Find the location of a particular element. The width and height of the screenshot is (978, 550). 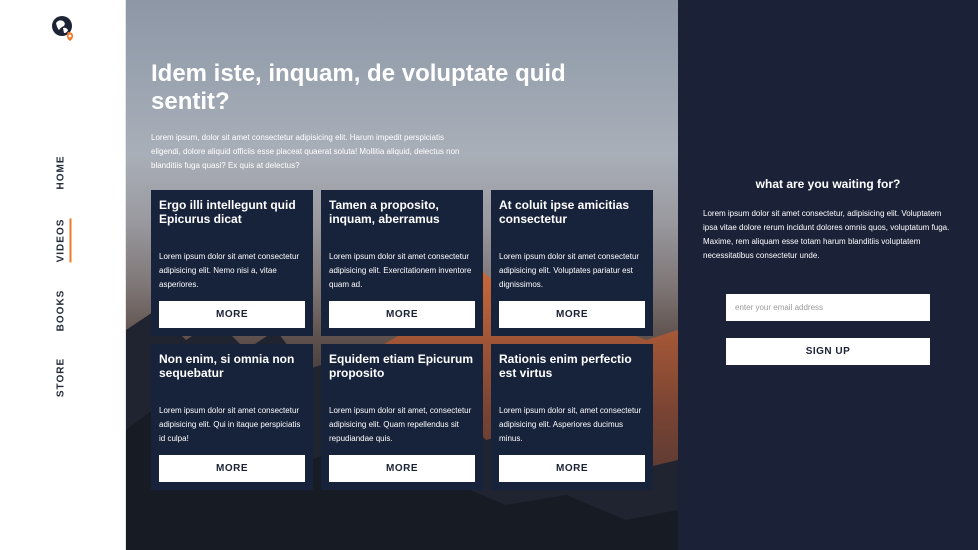

email-input is located at coordinates (828, 307).